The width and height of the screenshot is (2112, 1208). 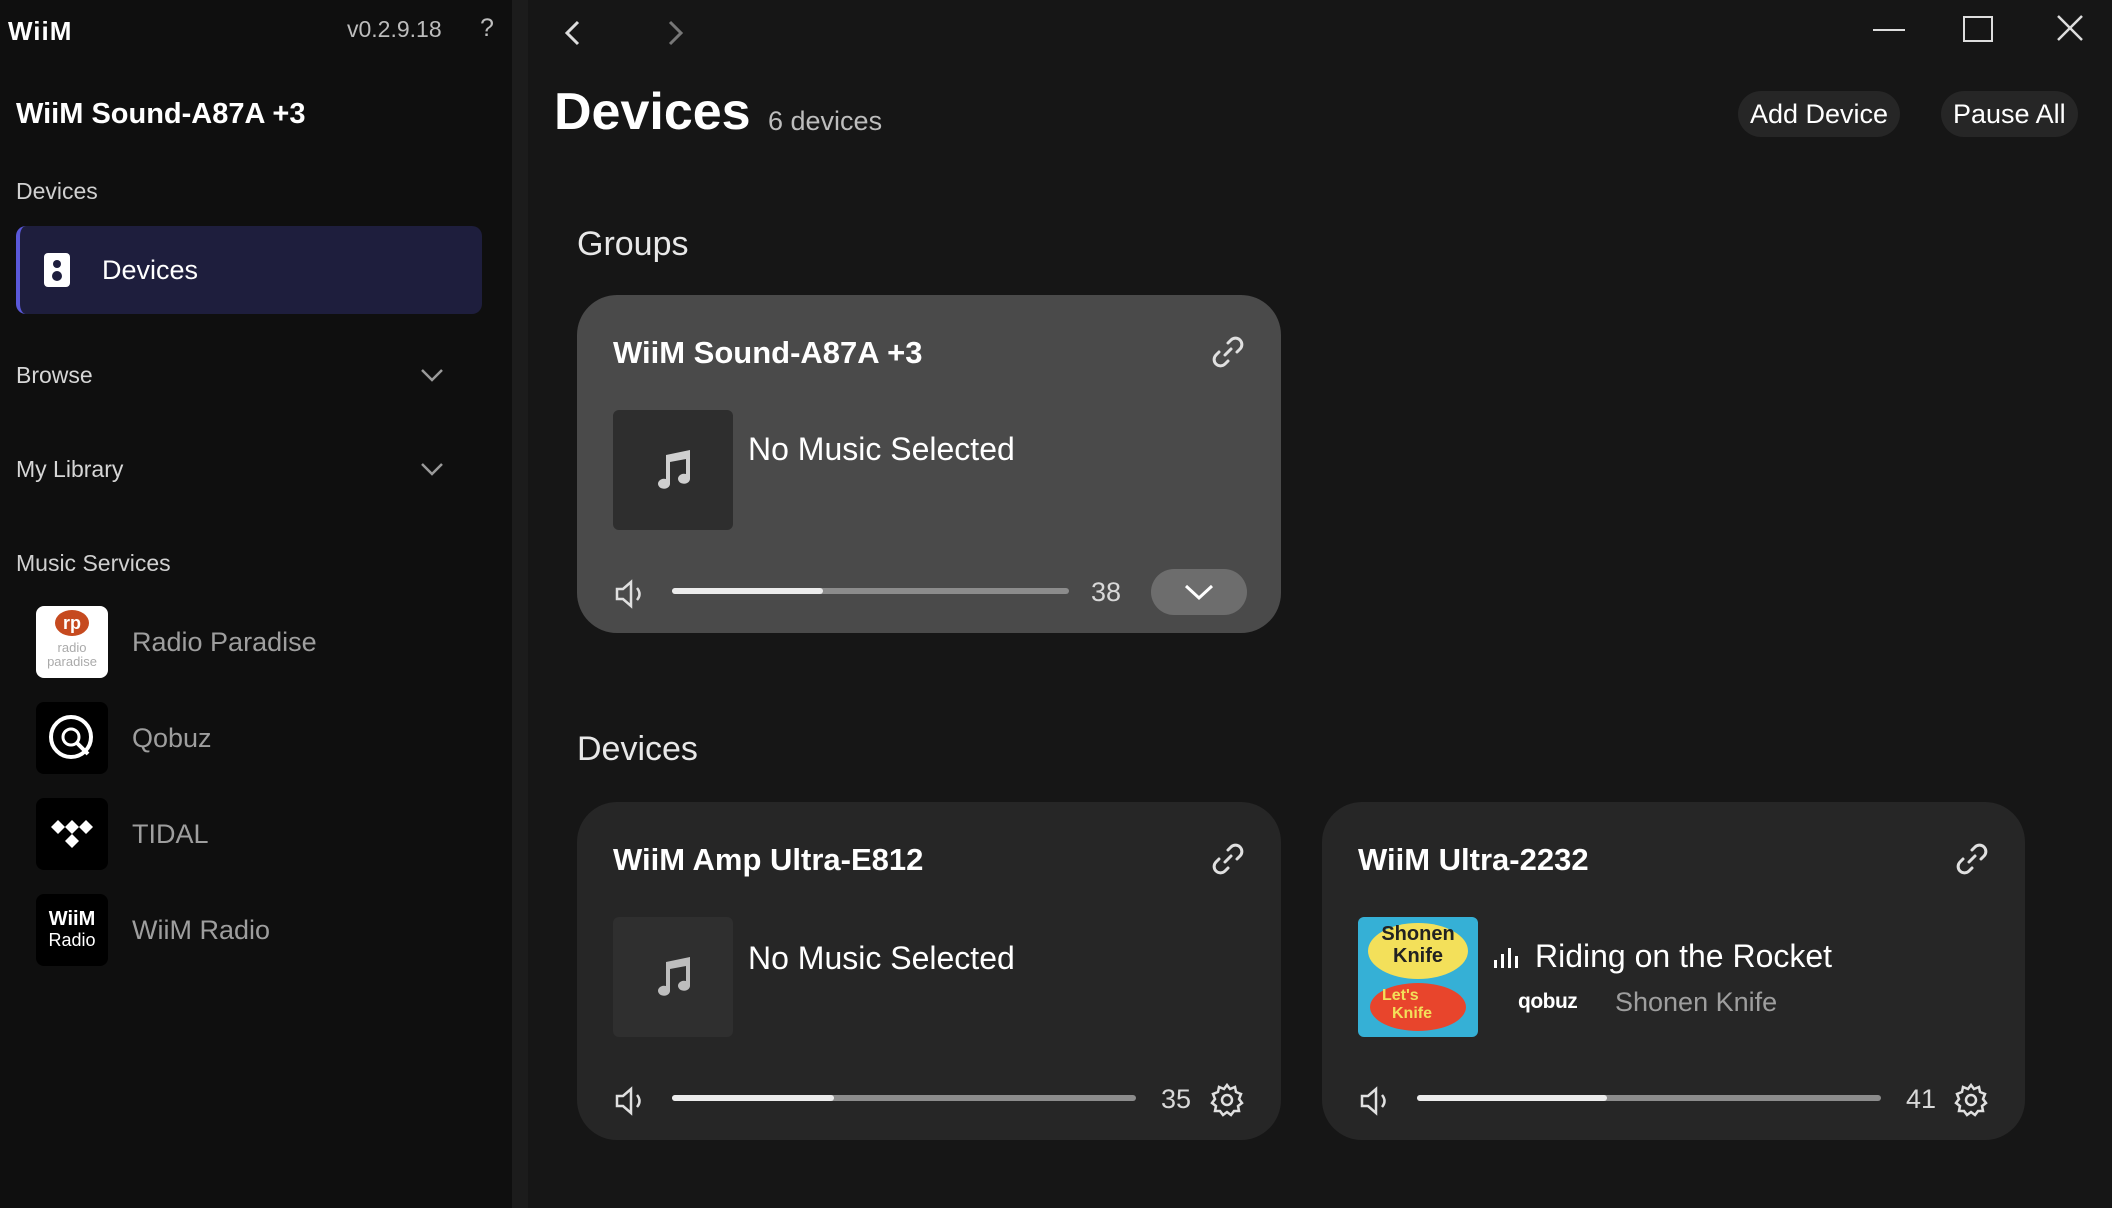 I want to click on page-title: Devices, so click(x=652, y=112).